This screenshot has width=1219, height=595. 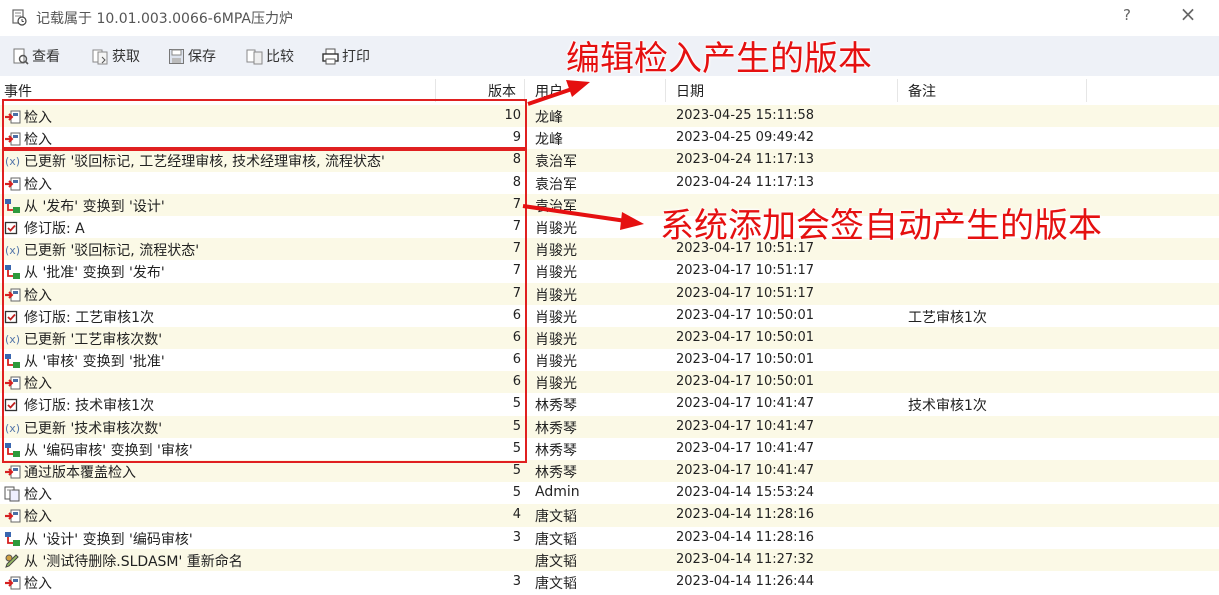 I want to click on annotation-auto-version: 系统添加会签自动产生的版本, so click(x=881, y=226).